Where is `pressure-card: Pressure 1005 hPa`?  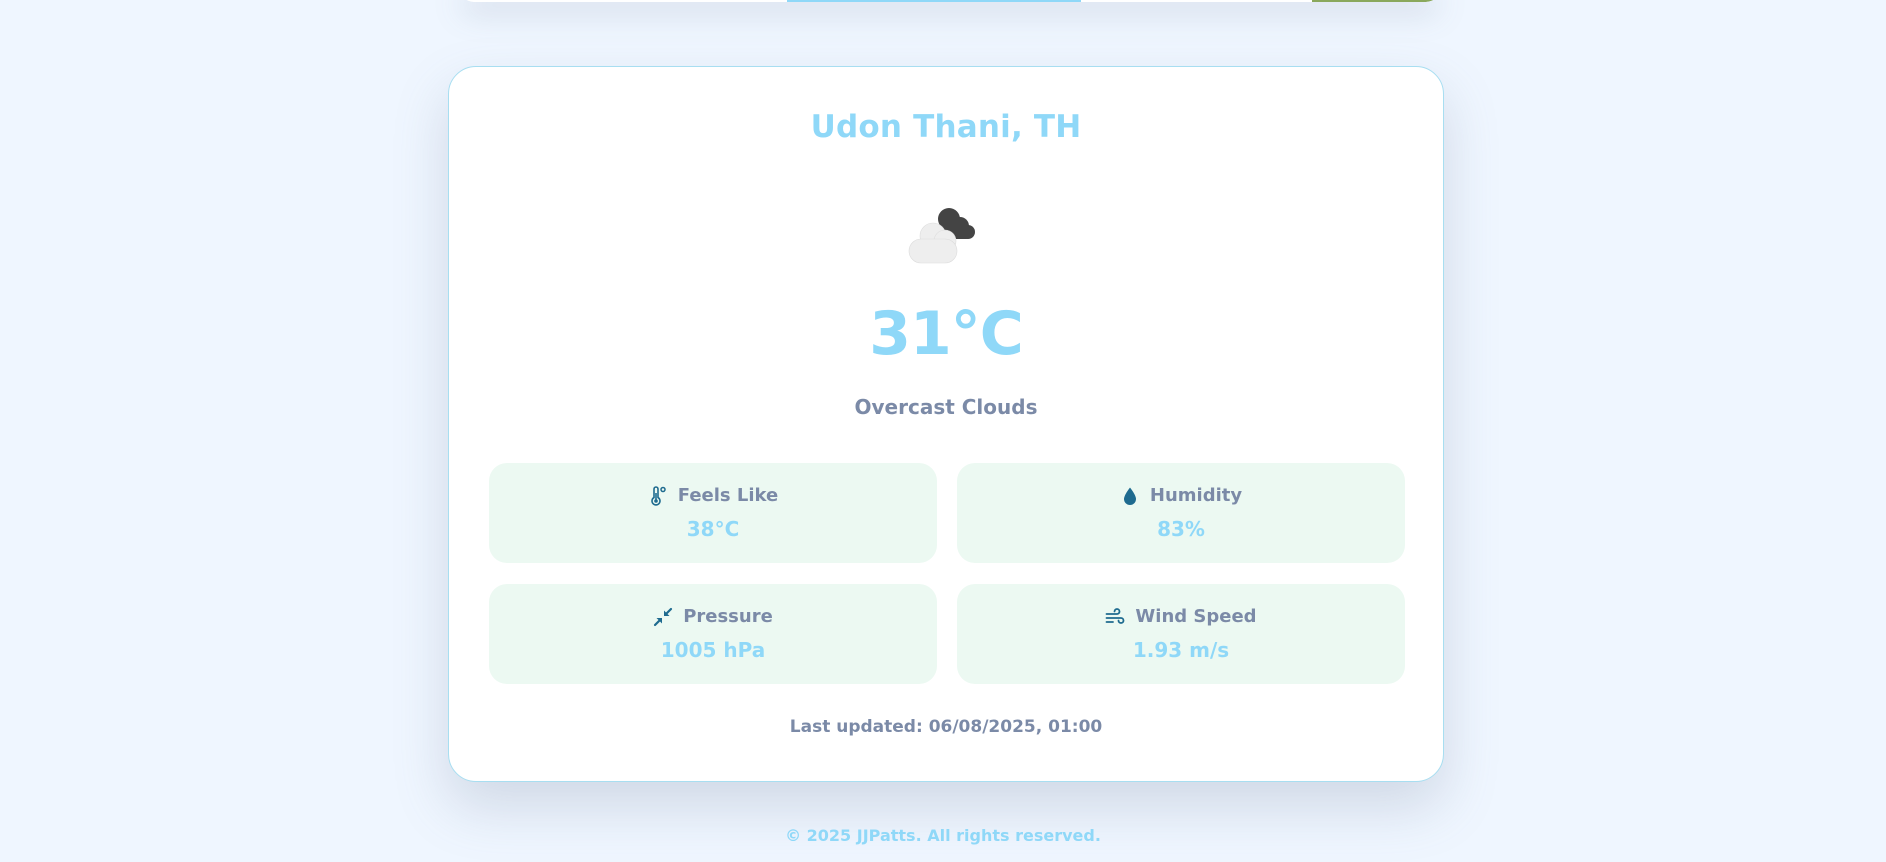
pressure-card: Pressure 1005 hPa is located at coordinates (713, 634).